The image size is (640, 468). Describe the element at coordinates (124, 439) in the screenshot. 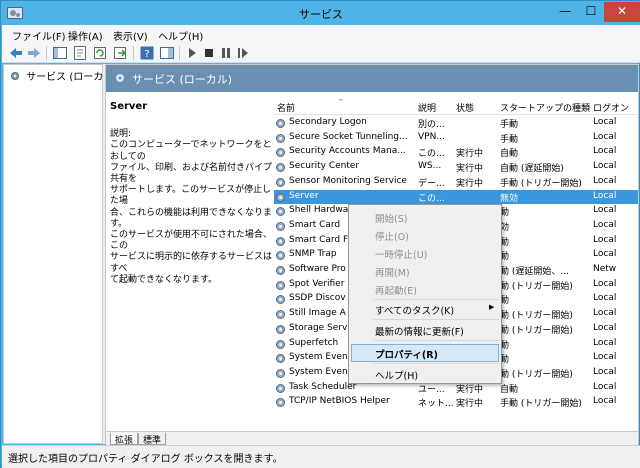

I see `tab-extended: 拡張` at that location.